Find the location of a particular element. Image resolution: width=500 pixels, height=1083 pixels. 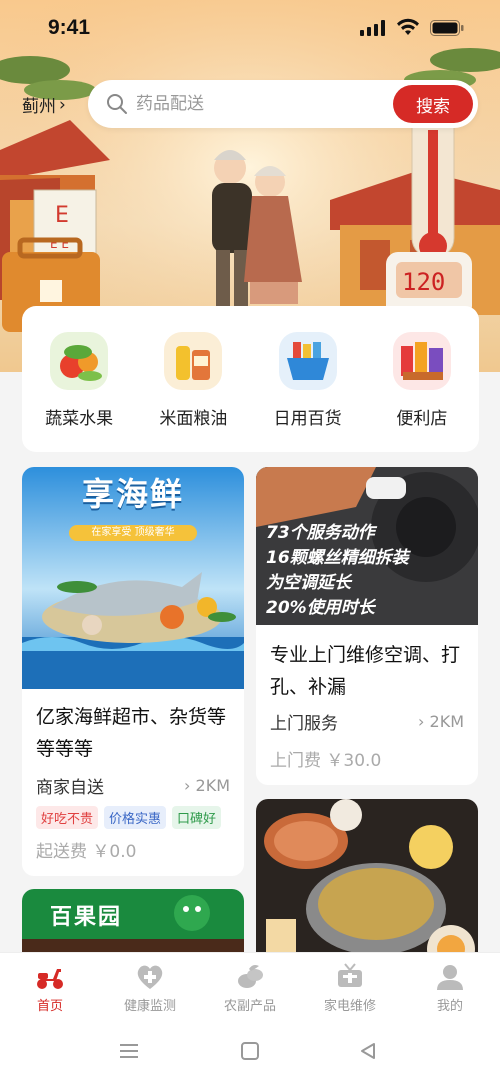

wifi-icon is located at coordinates (408, 26).